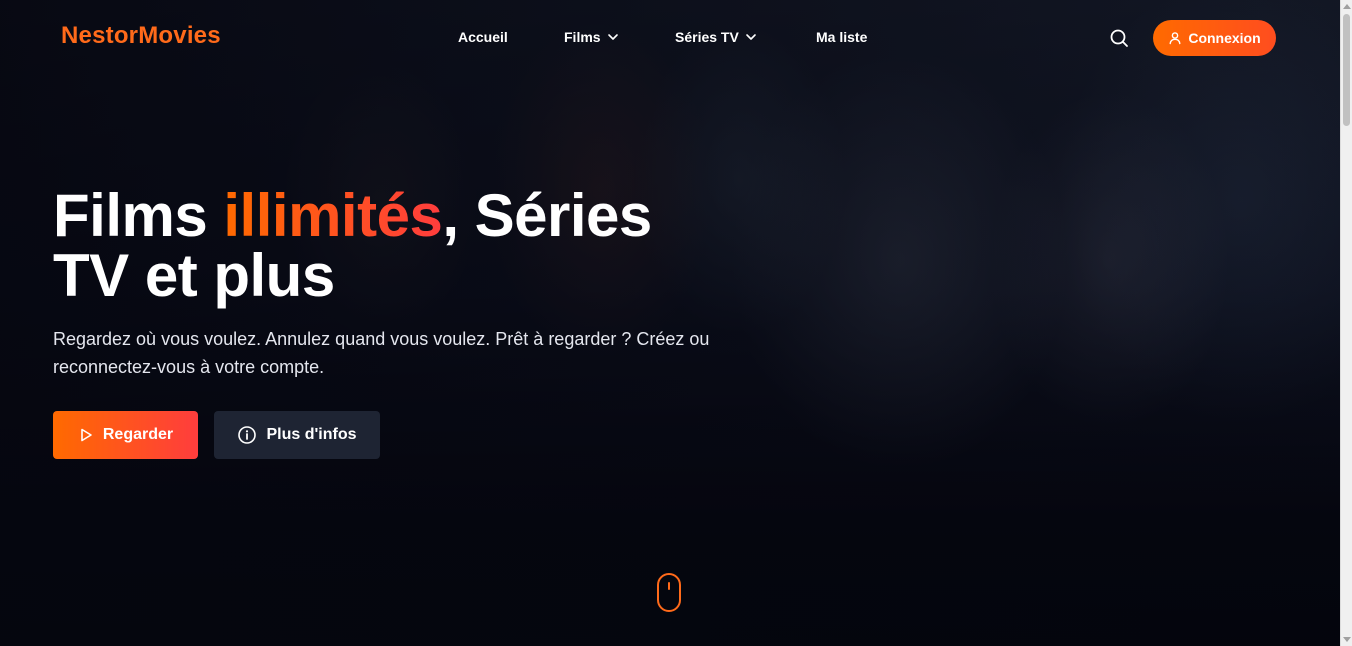  I want to click on watch-label: Regarder, so click(138, 434).